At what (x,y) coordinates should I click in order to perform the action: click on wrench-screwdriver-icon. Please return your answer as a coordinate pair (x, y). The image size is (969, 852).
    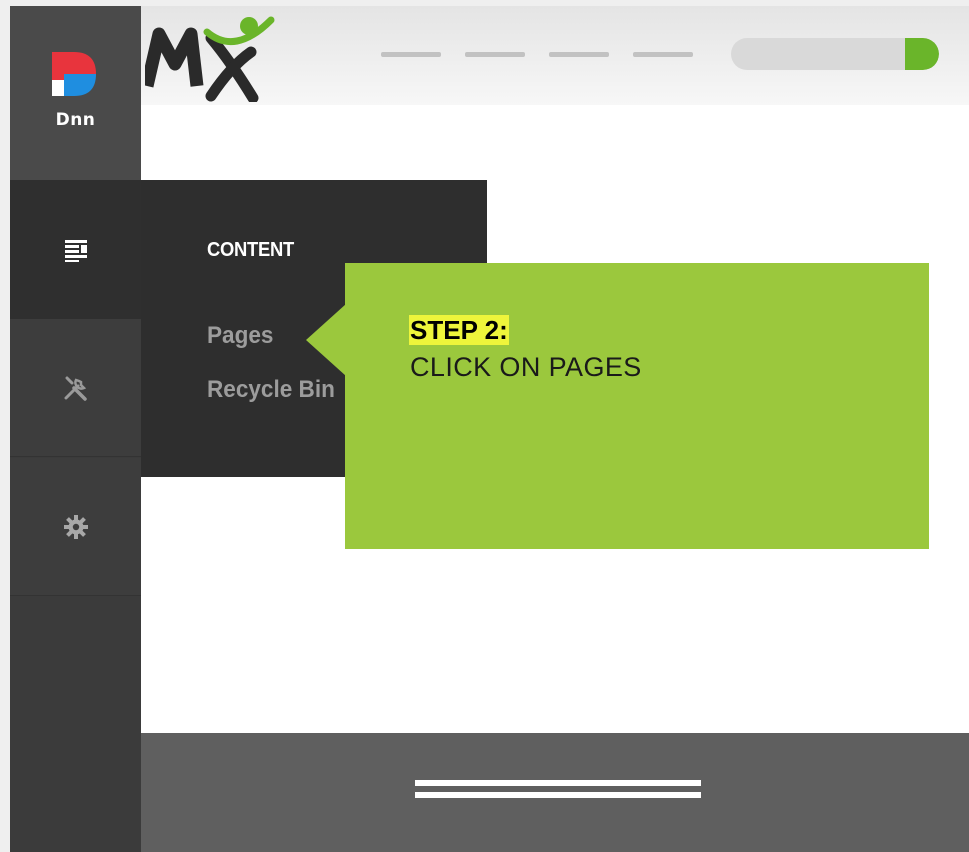
    Looking at the image, I should click on (75, 388).